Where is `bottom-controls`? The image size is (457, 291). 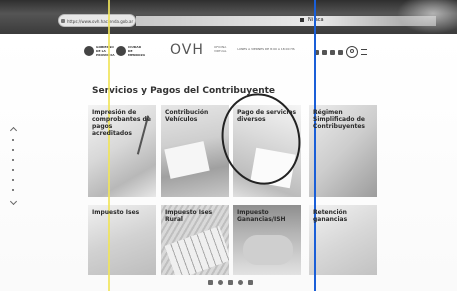
bottom-controls is located at coordinates (230, 282).